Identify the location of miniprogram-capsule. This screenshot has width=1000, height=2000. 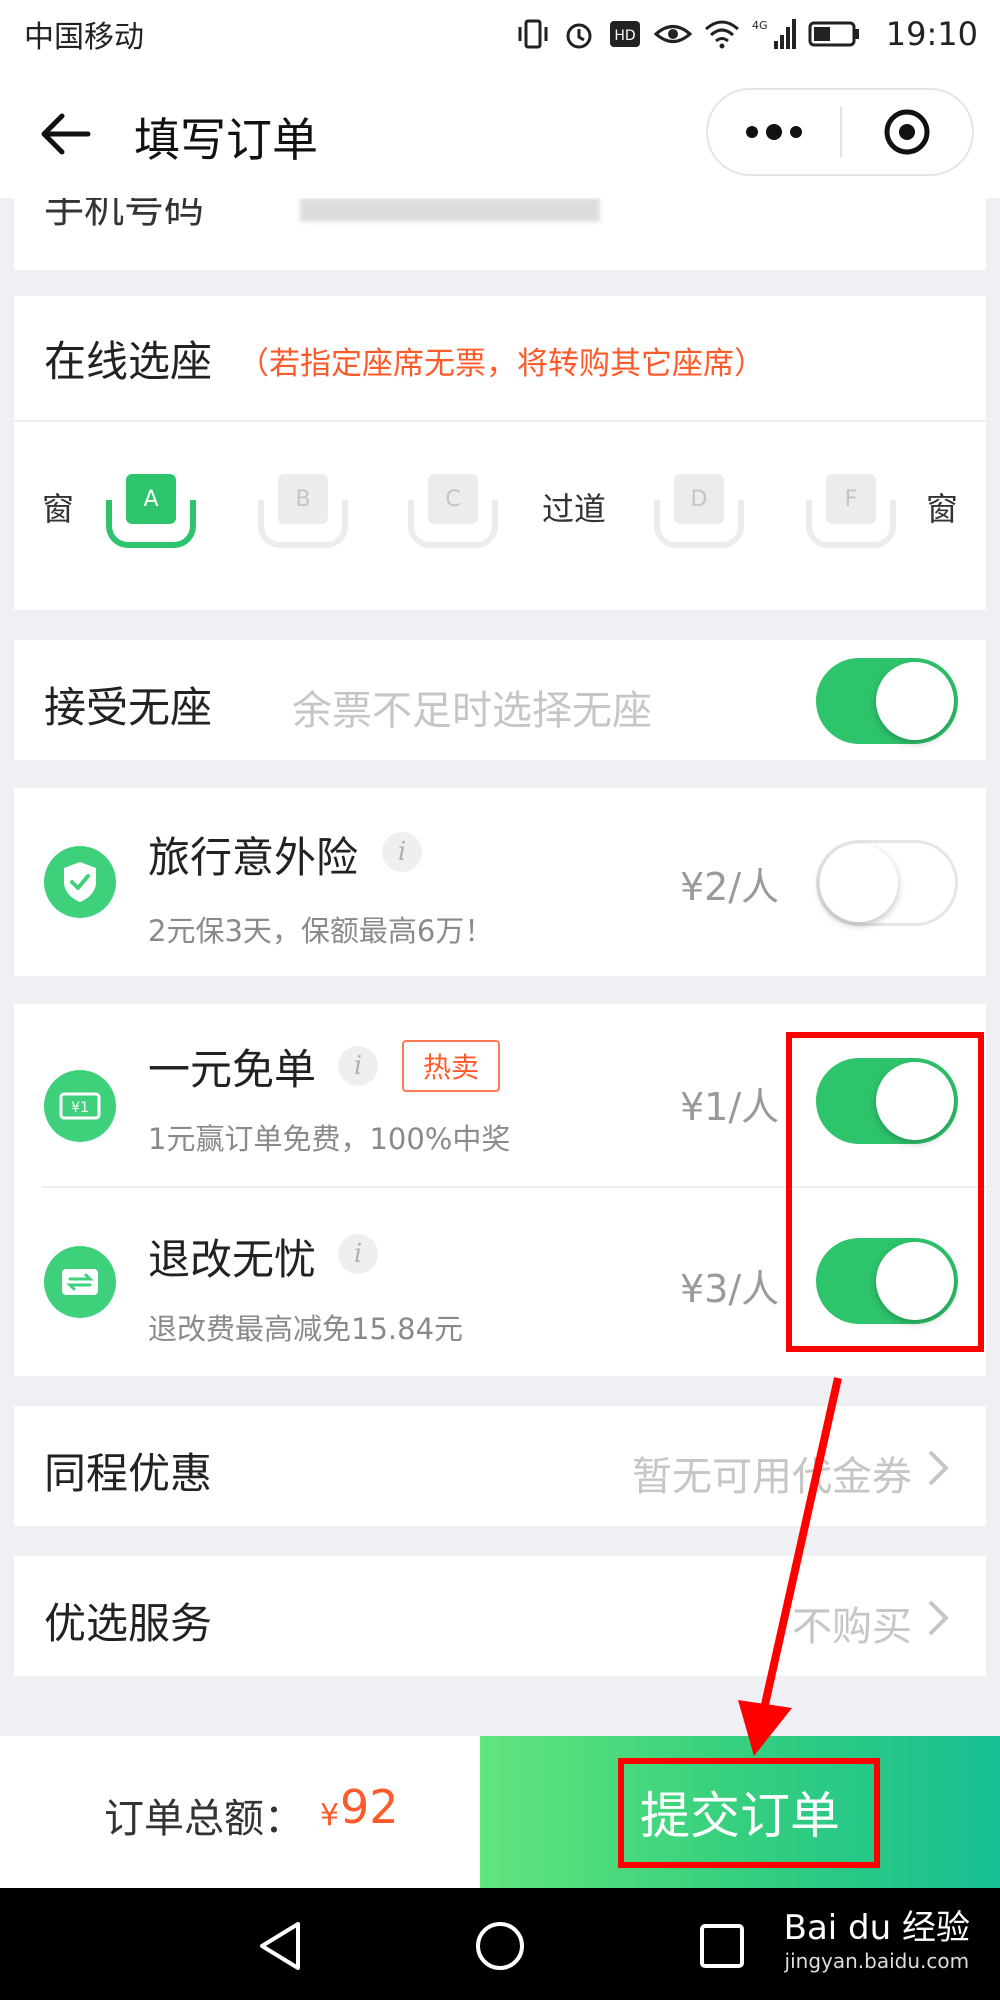
(840, 132).